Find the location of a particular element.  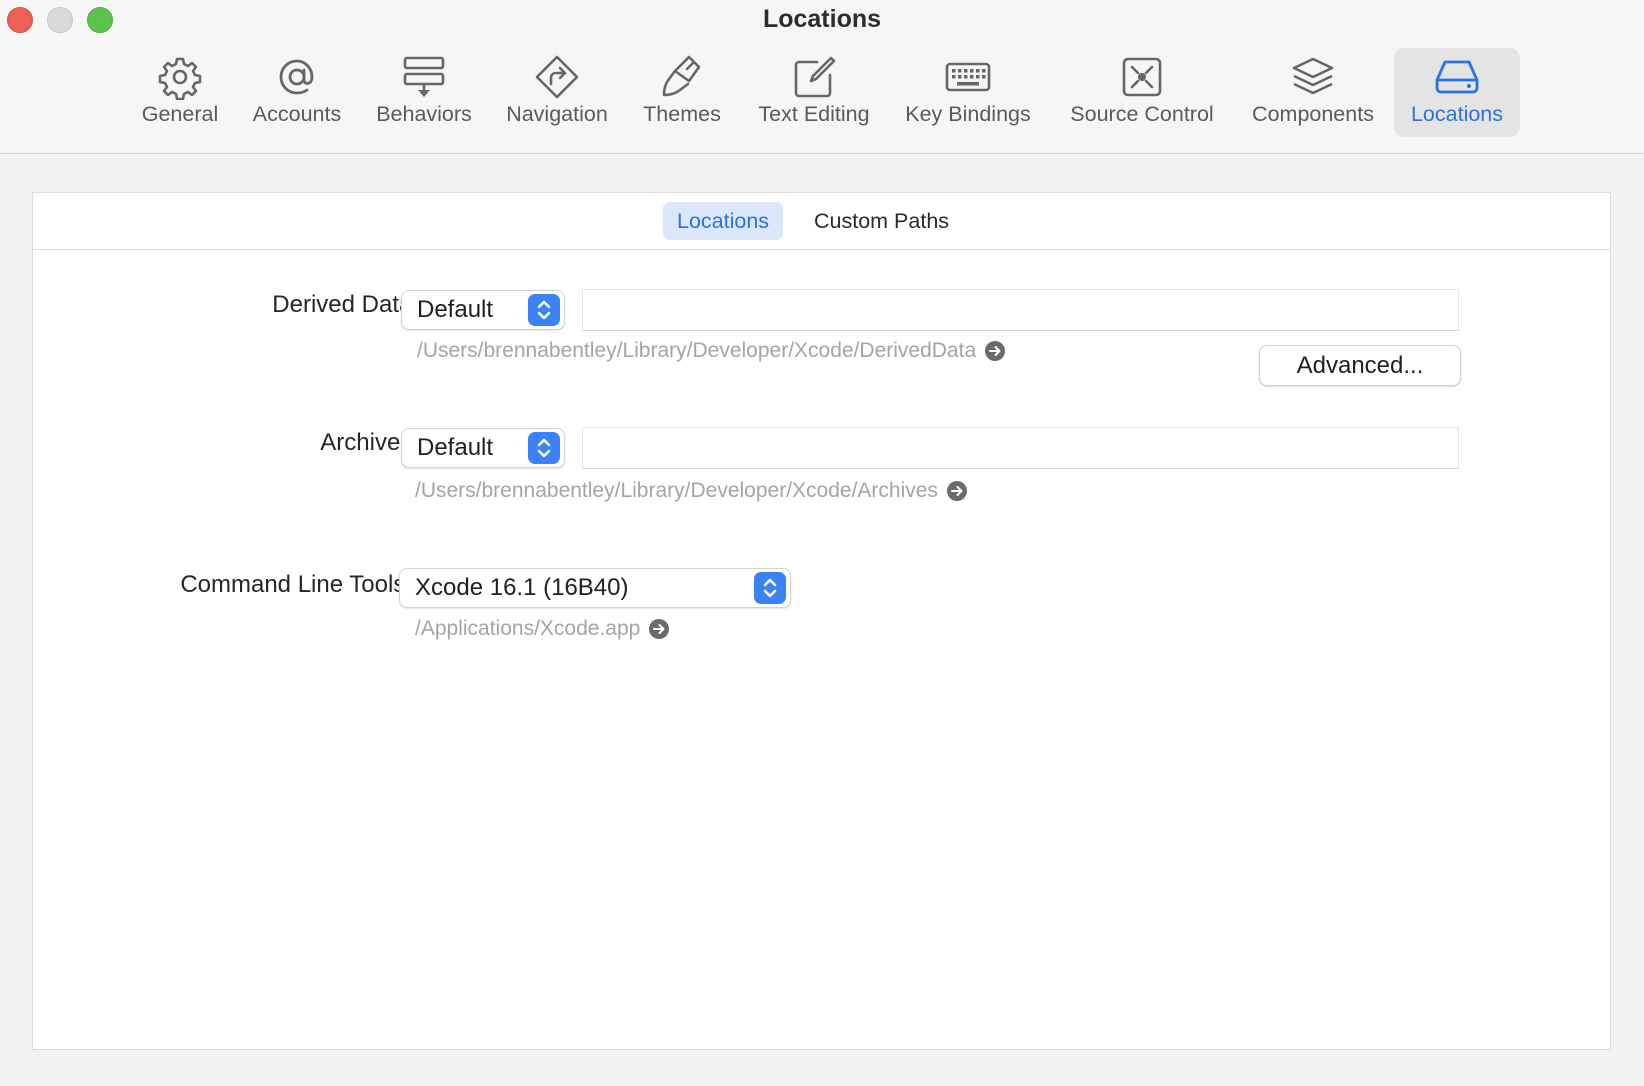

toolbar-item-label: Navigation is located at coordinates (557, 114).